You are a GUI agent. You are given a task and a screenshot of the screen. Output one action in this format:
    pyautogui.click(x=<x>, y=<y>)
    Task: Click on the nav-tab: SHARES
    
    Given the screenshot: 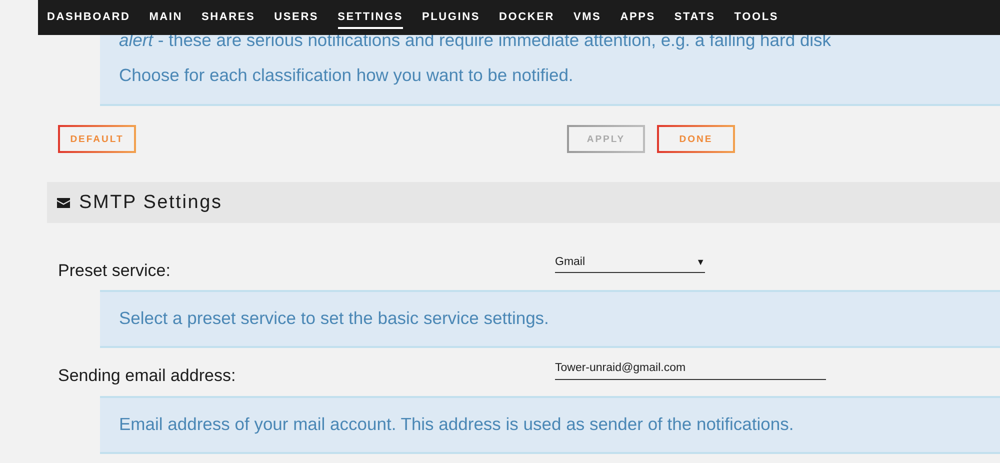 What is the action you would take?
    pyautogui.click(x=229, y=17)
    